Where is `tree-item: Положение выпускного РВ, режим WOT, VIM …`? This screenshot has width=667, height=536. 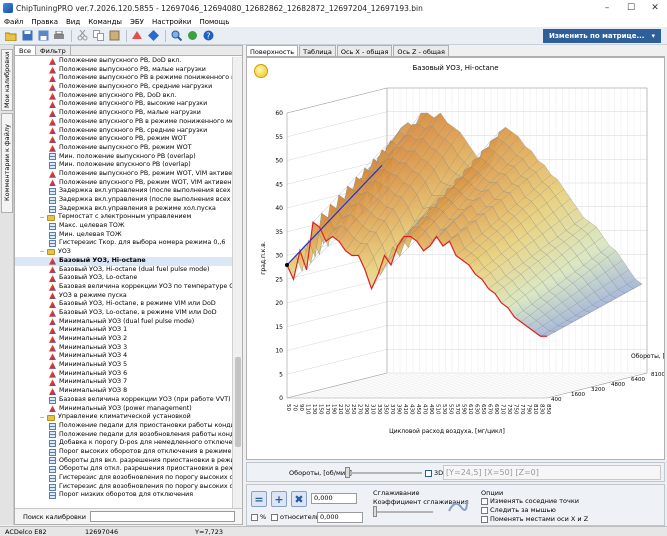 tree-item: Положение выпускного РВ, режим WOT, VIM … is located at coordinates (124, 174).